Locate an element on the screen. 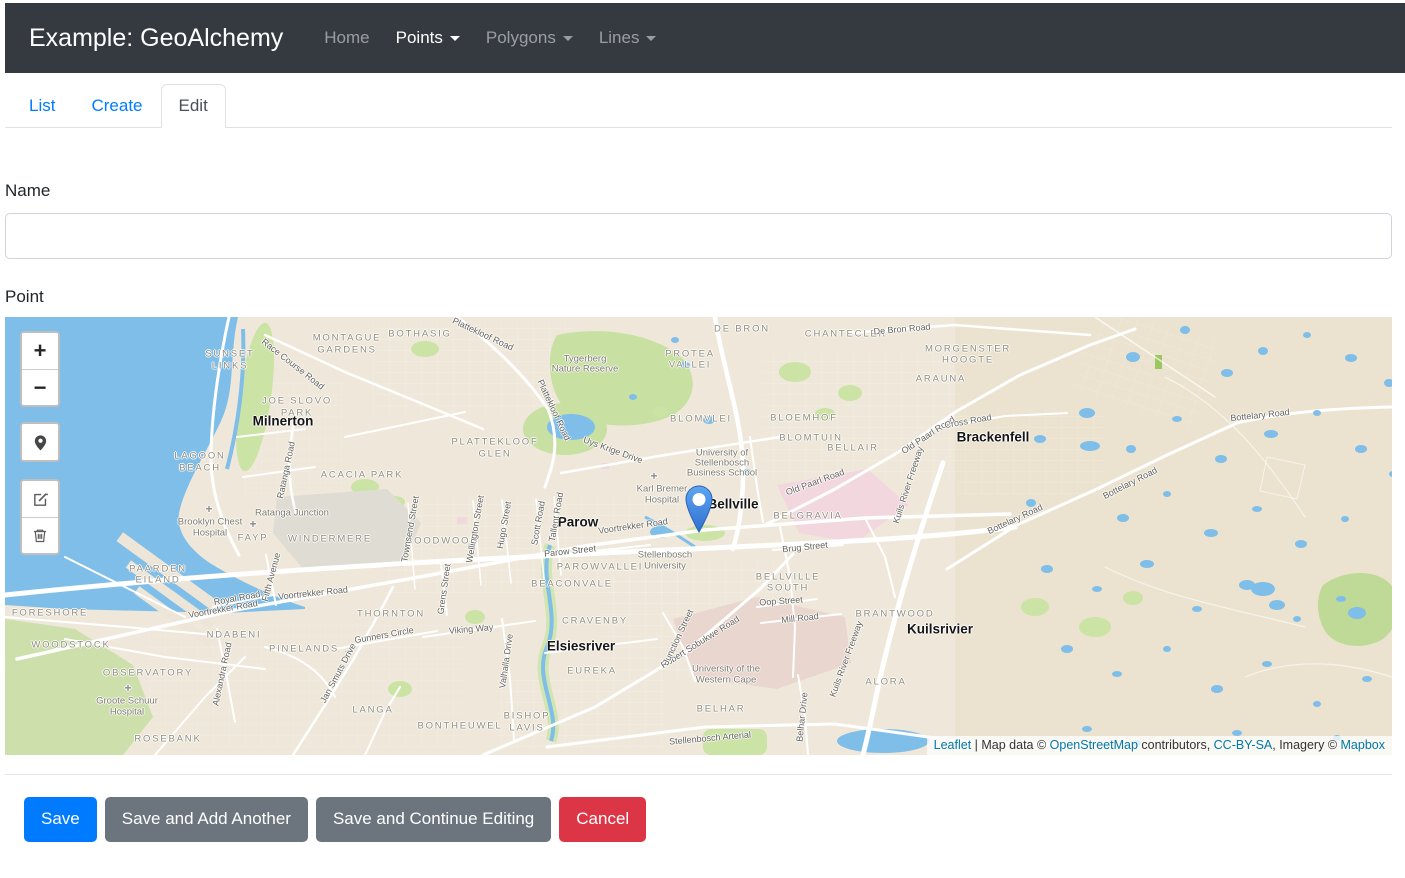  edit-control is located at coordinates (40, 517).